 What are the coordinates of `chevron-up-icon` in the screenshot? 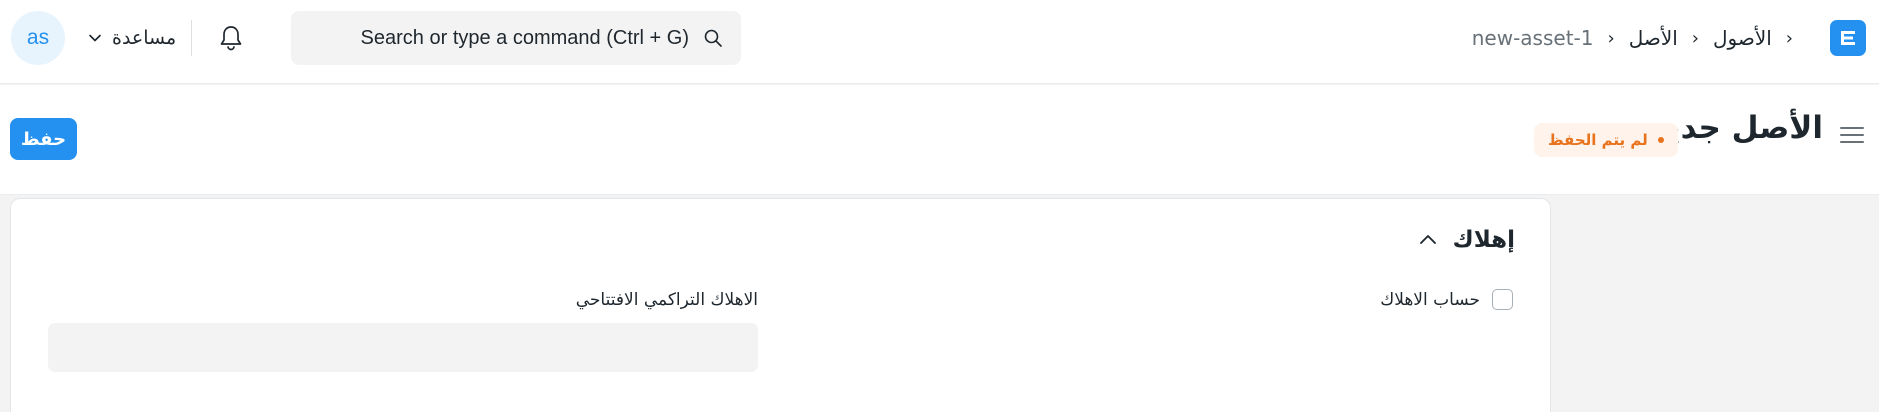 It's located at (1428, 240).